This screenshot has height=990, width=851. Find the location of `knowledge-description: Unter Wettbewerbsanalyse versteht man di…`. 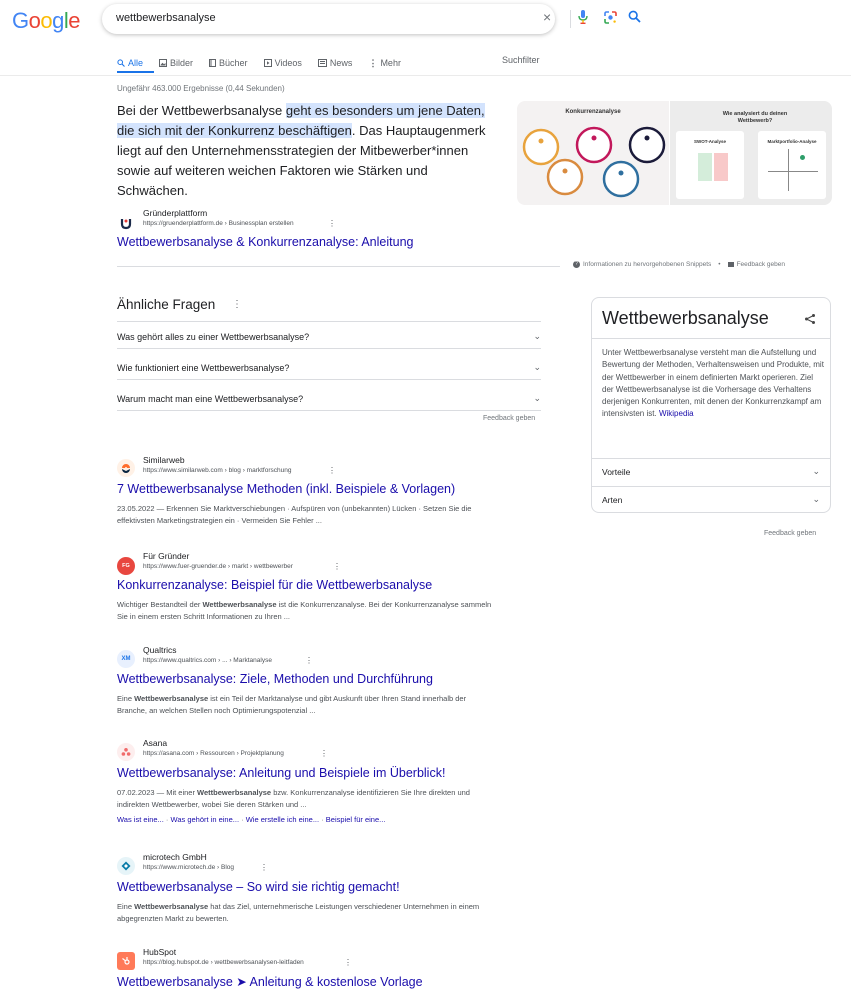

knowledge-description: Unter Wettbewerbsanalyse versteht man di… is located at coordinates (713, 384).